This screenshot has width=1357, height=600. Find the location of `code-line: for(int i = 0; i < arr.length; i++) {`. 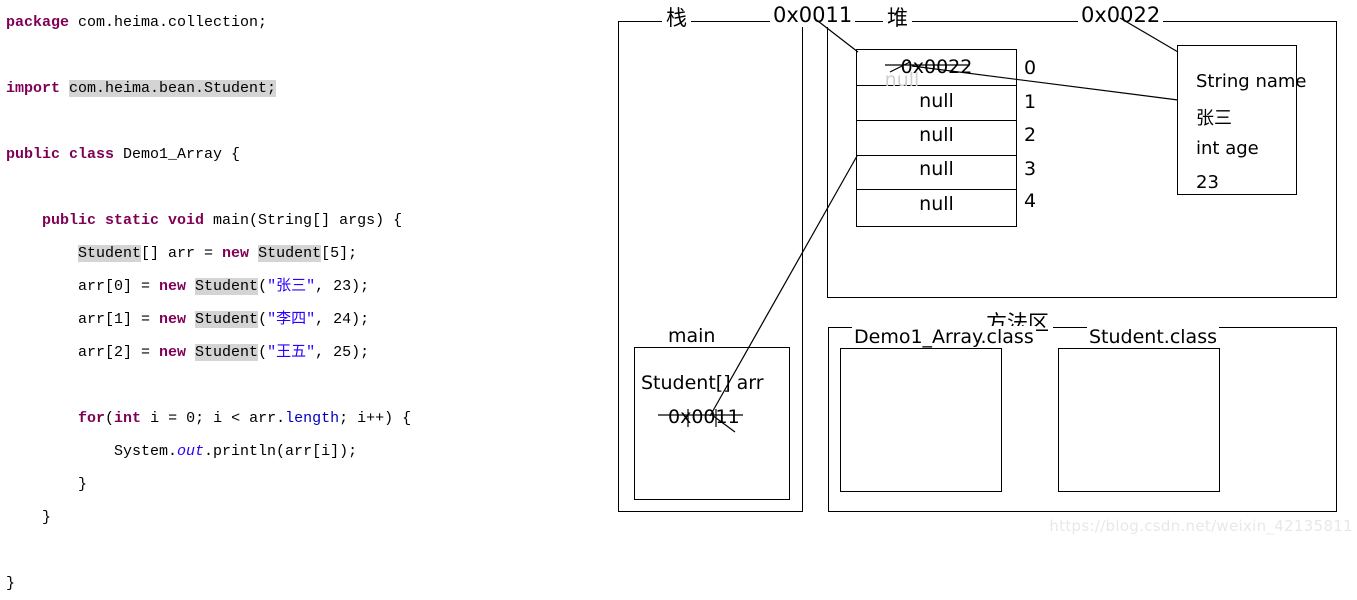

code-line: for(int i = 0; i < arr.length; i++) { is located at coordinates (303, 418).